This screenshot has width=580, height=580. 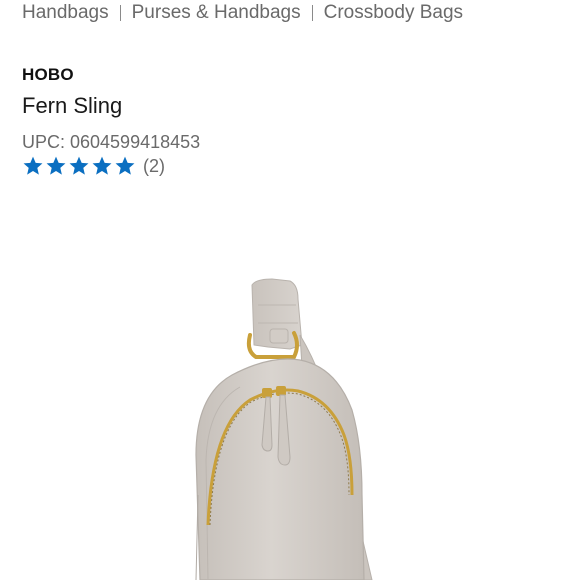 What do you see at coordinates (154, 166) in the screenshot?
I see `review-count: (2)` at bounding box center [154, 166].